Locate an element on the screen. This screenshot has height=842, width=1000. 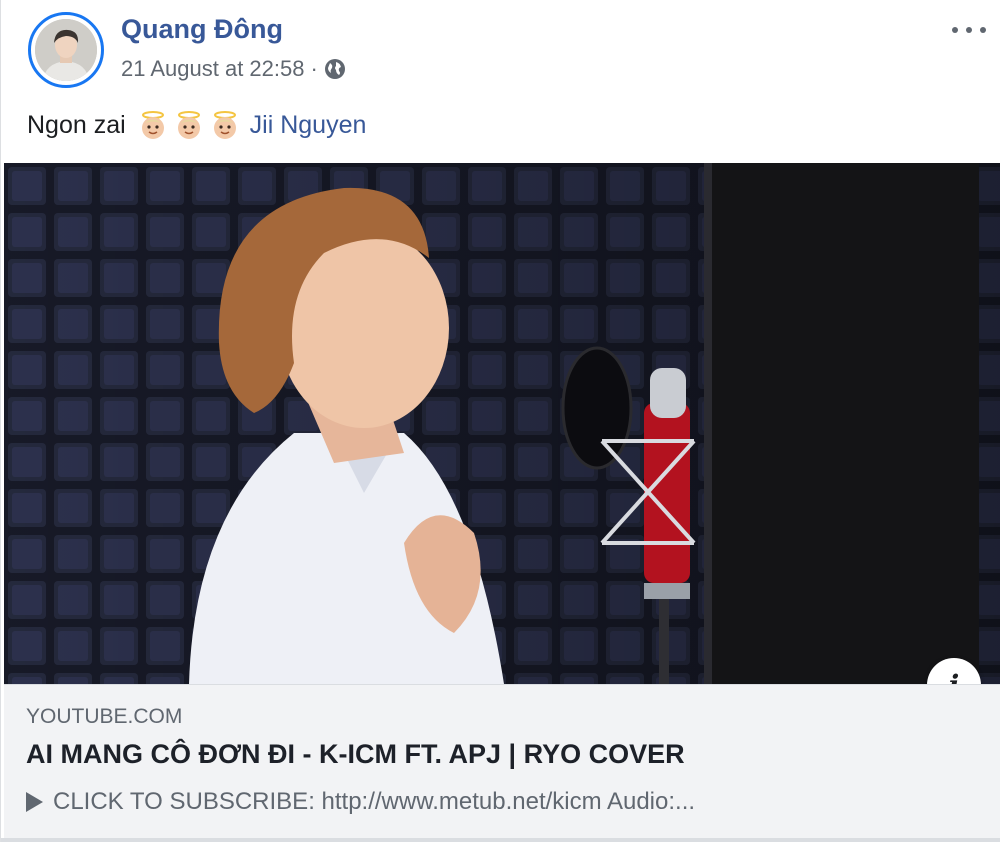
more-options-button is located at coordinates (969, 30).